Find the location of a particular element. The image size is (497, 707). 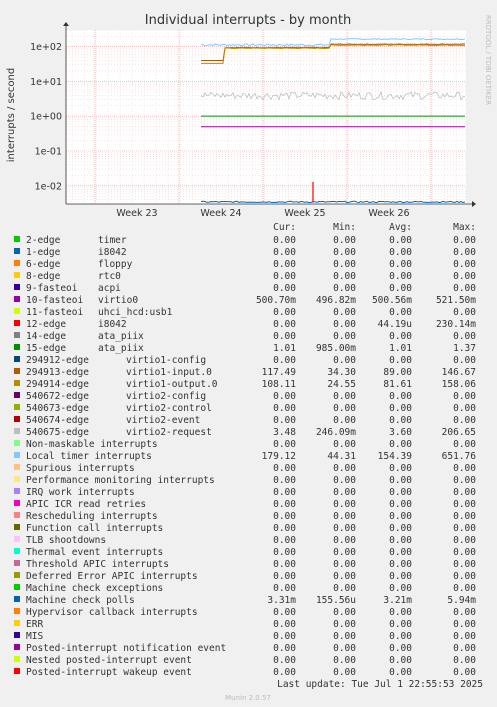

legend-value-avg: 1.01 is located at coordinates (400, 348).